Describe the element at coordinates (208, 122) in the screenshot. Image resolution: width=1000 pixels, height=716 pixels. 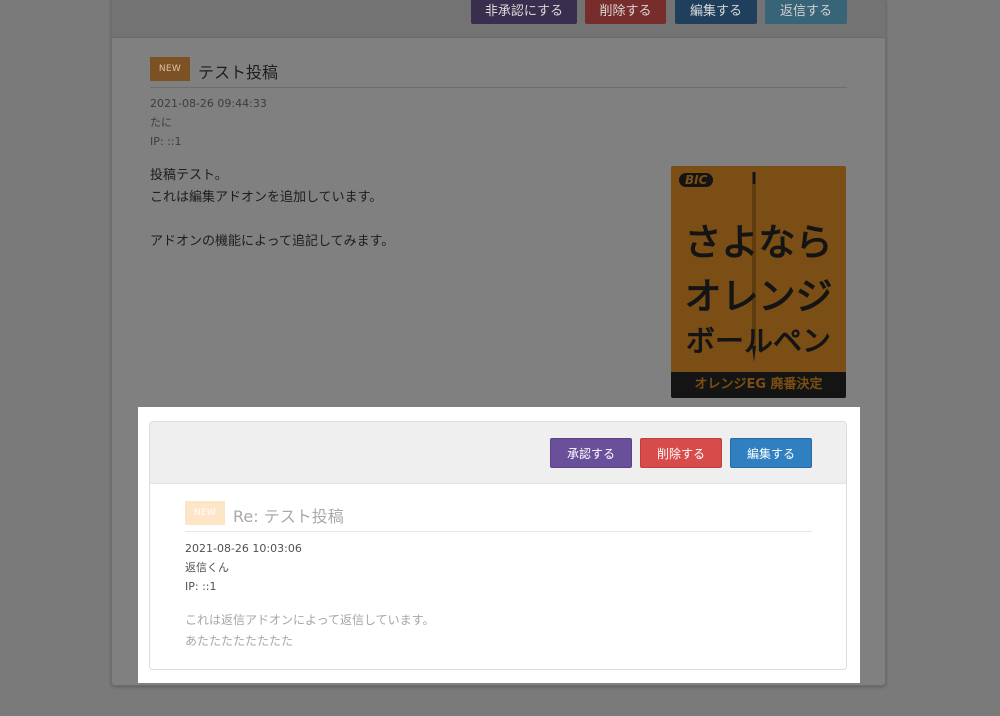
I see `post-meta: 2021-08-26 09:44:33 たに IP: ::1` at that location.